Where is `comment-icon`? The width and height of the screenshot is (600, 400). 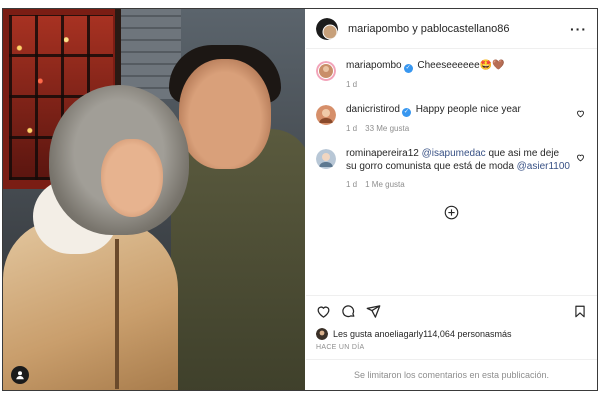
comment-icon is located at coordinates (348, 311).